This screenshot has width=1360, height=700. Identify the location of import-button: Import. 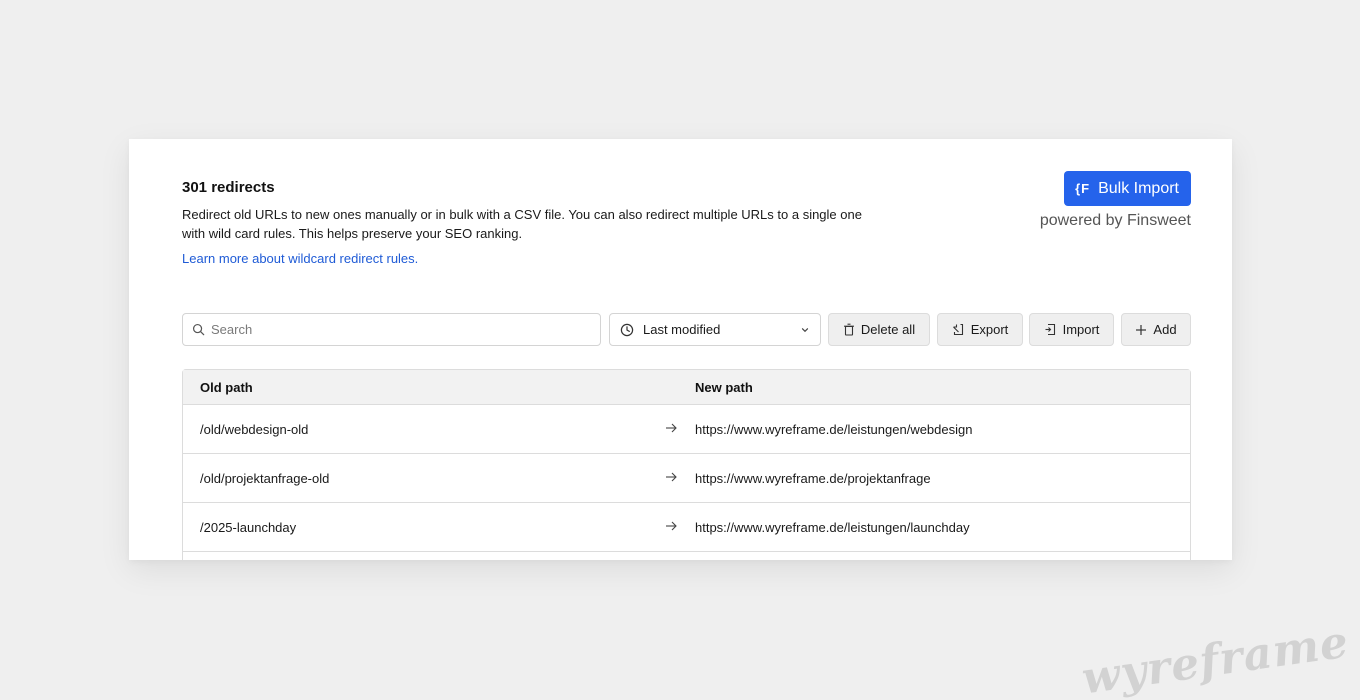
(1071, 329).